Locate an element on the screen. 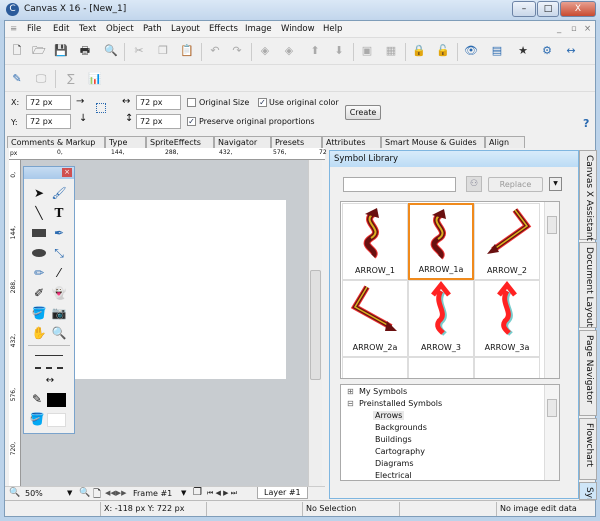  frame-select: Frame #1 is located at coordinates (152, 493).